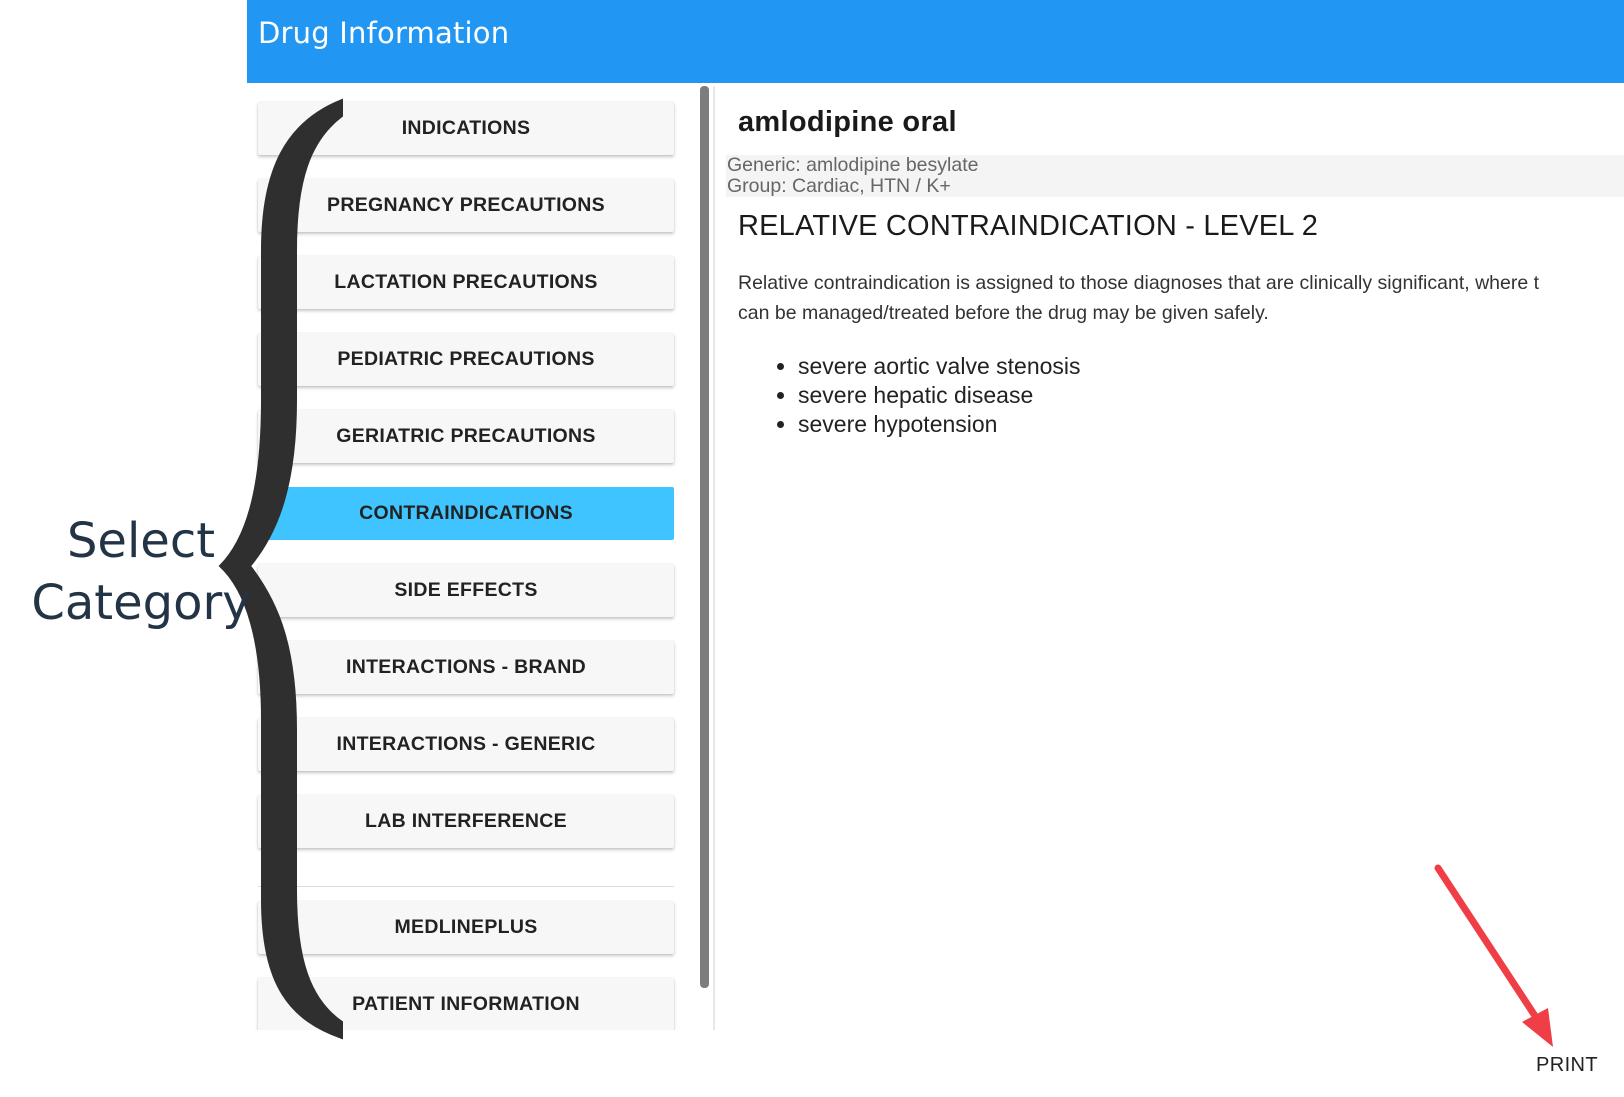  Describe the element at coordinates (714, 558) in the screenshot. I see `content-divider` at that location.